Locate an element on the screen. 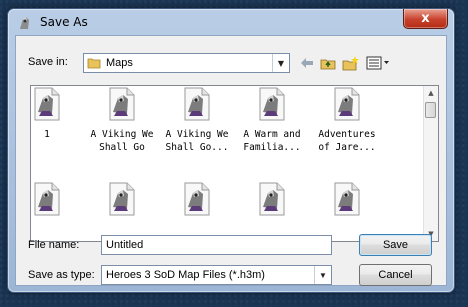  close-icon: x is located at coordinates (425, 18).